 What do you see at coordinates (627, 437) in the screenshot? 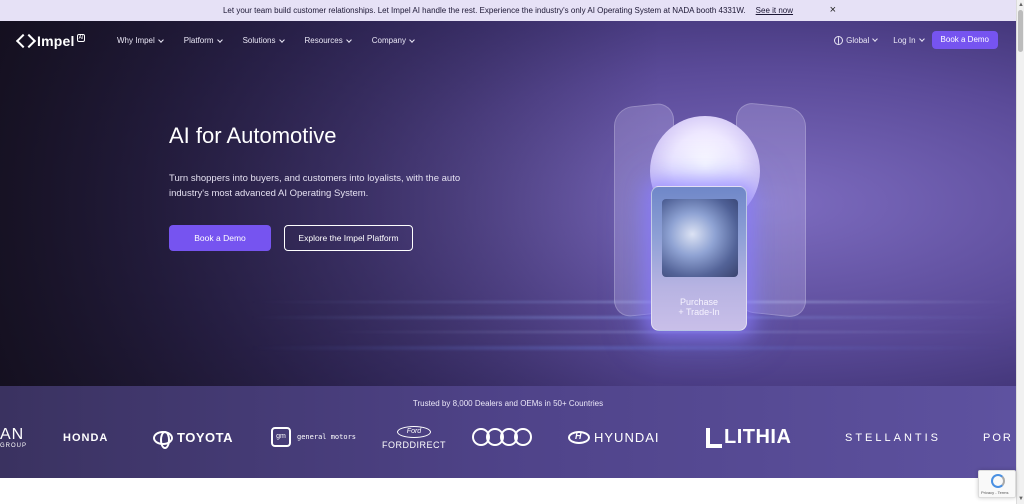
I see `hyundai-text: HYUNDAI` at bounding box center [627, 437].